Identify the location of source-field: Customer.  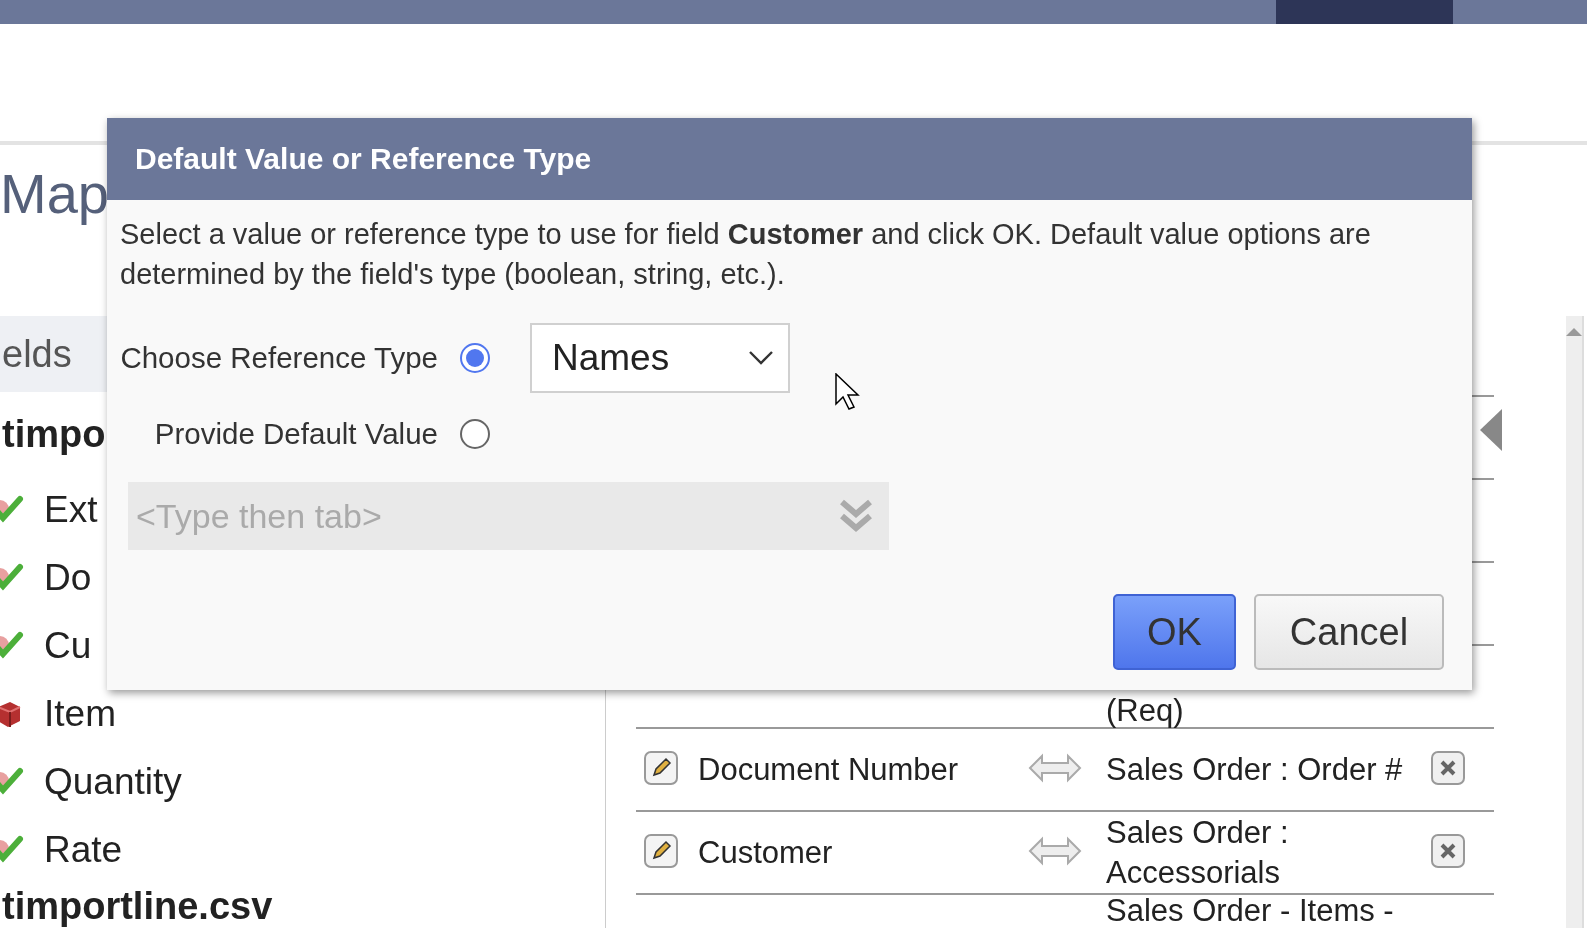
(765, 852).